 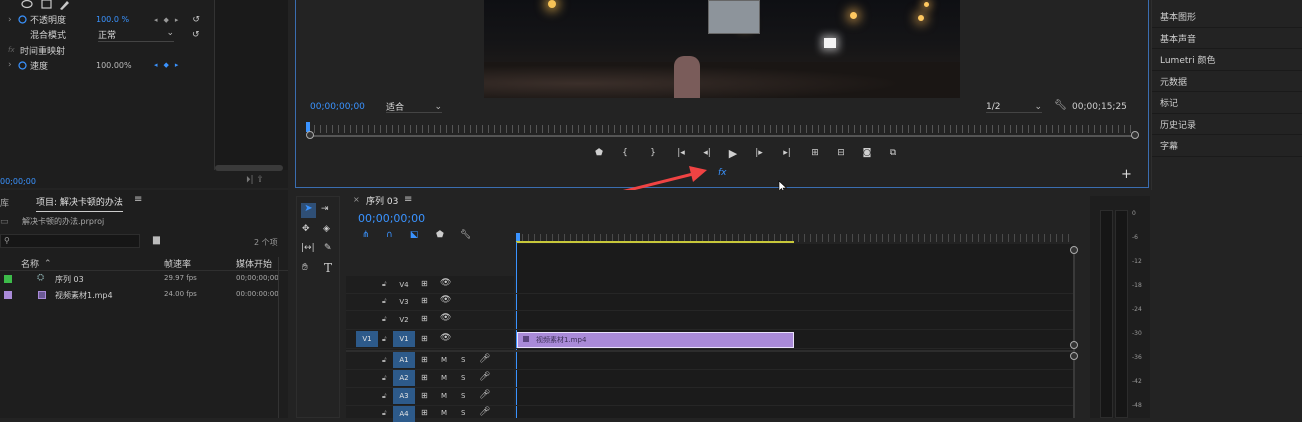 What do you see at coordinates (722, 129) in the screenshot?
I see `monitor-time-ruler` at bounding box center [722, 129].